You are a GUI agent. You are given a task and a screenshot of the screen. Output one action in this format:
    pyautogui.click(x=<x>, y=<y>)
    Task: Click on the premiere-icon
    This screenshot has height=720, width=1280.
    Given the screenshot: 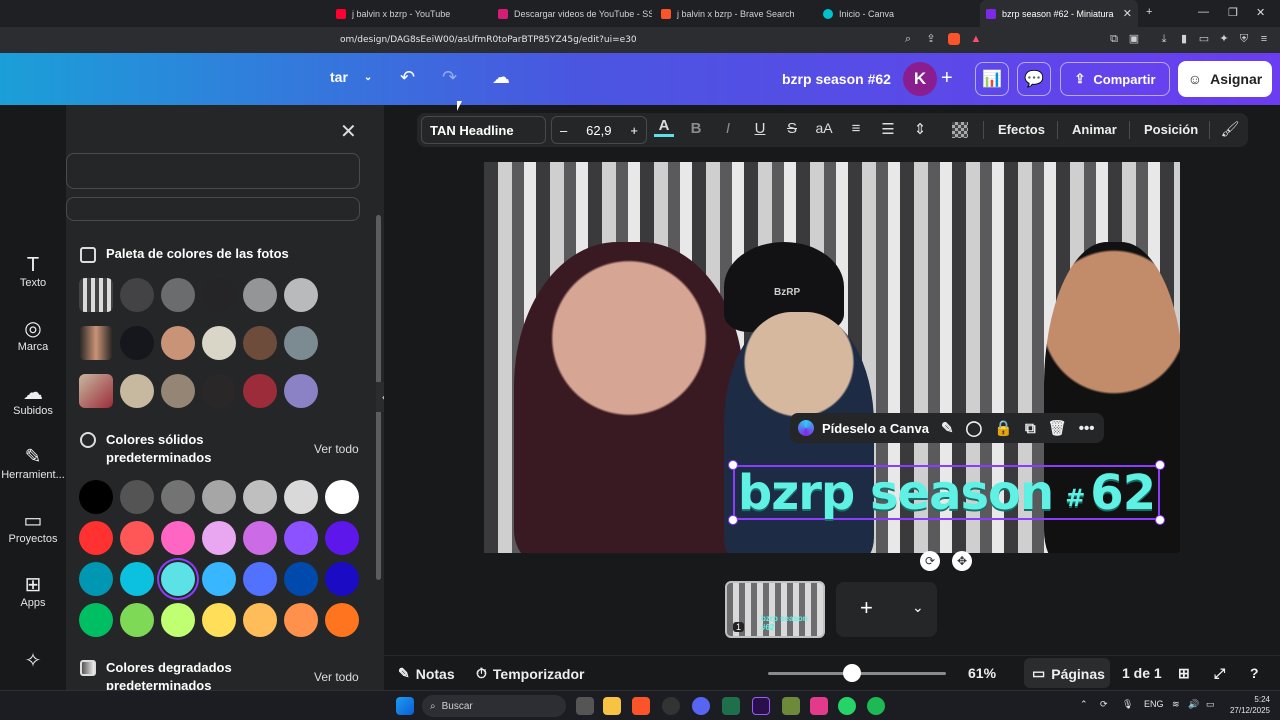 What is the action you would take?
    pyautogui.click(x=761, y=706)
    